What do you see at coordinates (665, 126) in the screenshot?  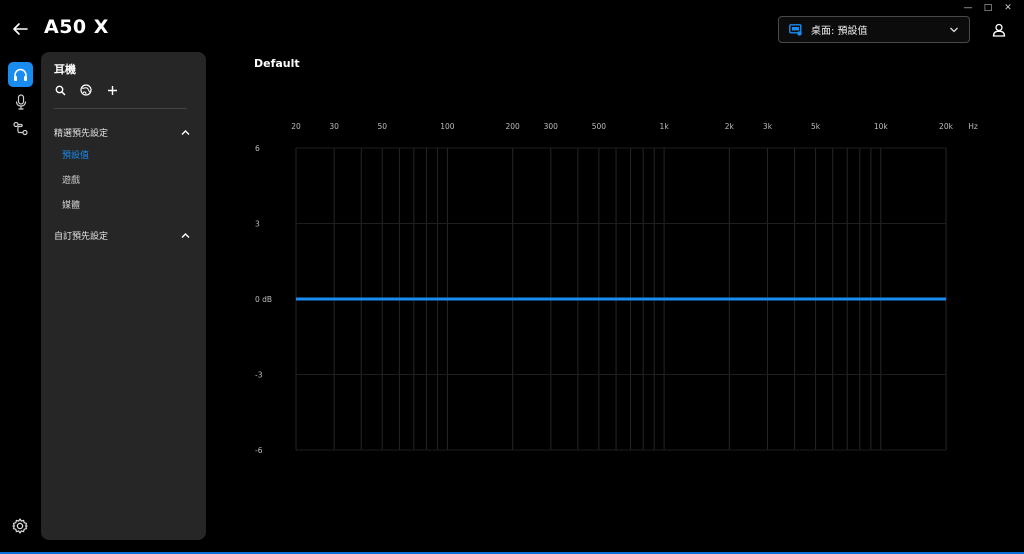 I see `x-tick-label: 1k` at bounding box center [665, 126].